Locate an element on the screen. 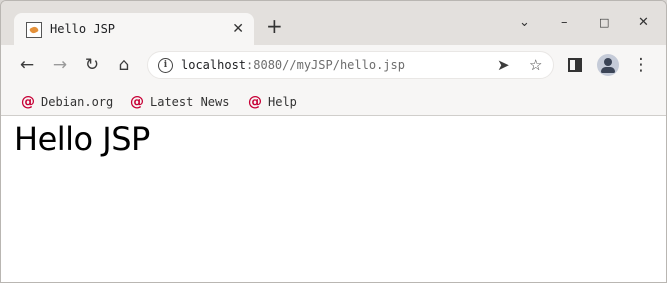 The height and width of the screenshot is (283, 667). page-heading: Hello JSP is located at coordinates (82, 139).